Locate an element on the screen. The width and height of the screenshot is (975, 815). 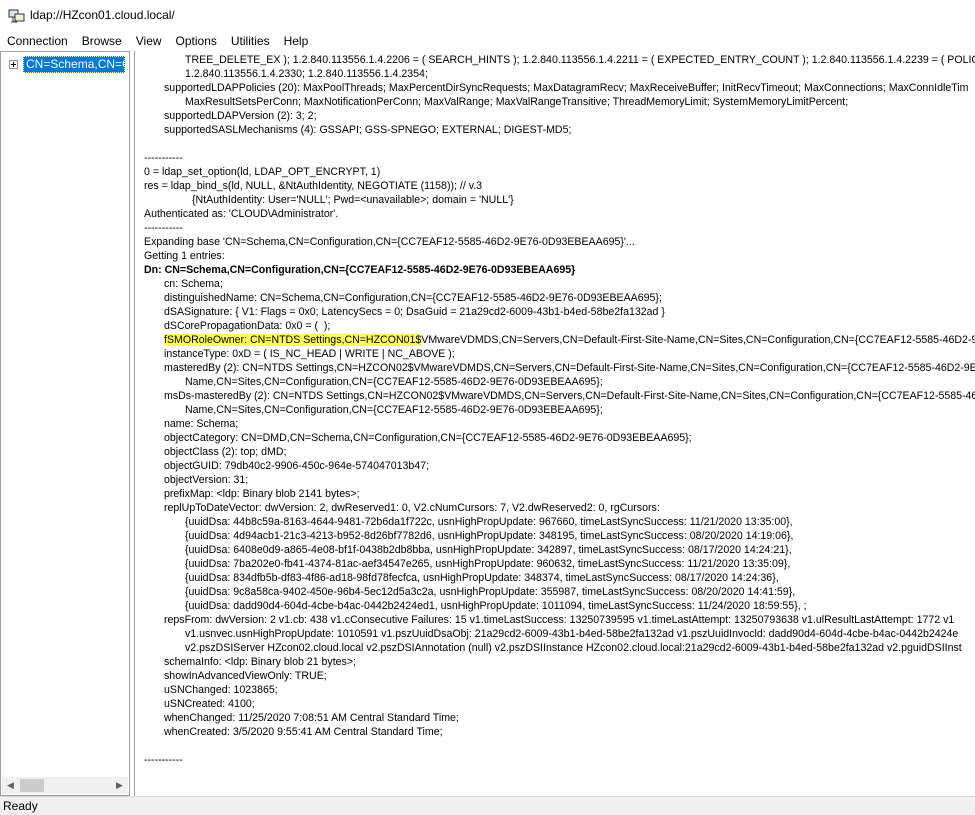
output-line-text: objectVersion: 31; is located at coordinates (206, 480).